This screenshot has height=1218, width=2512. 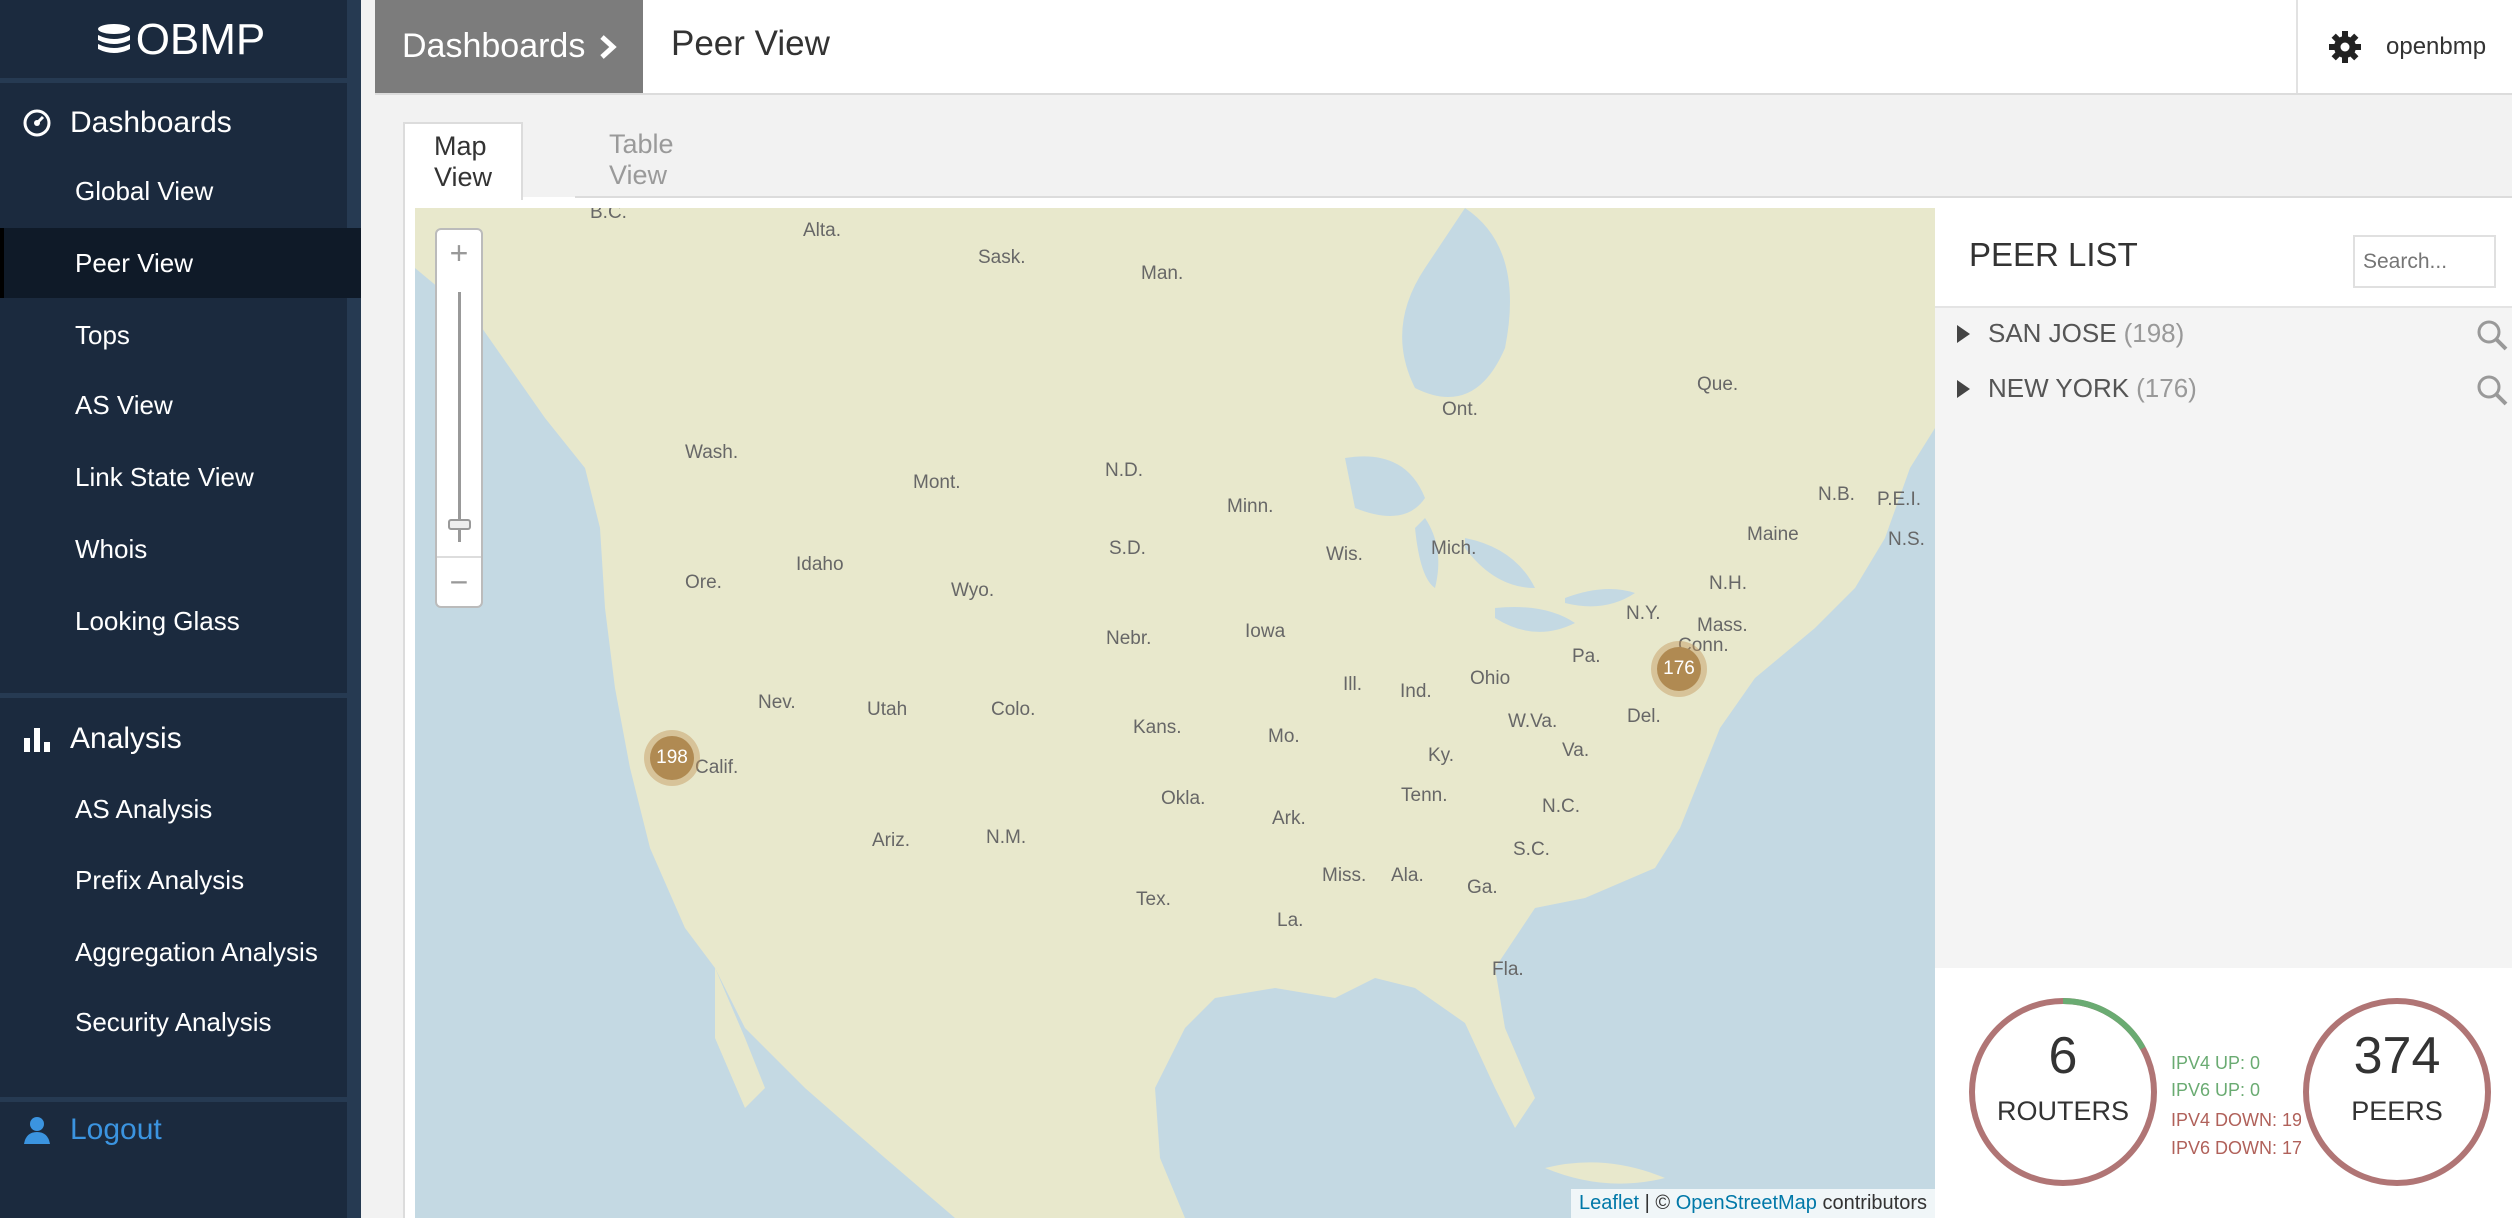 I want to click on sidebar-item-label: Security Analysis, so click(x=173, y=1021).